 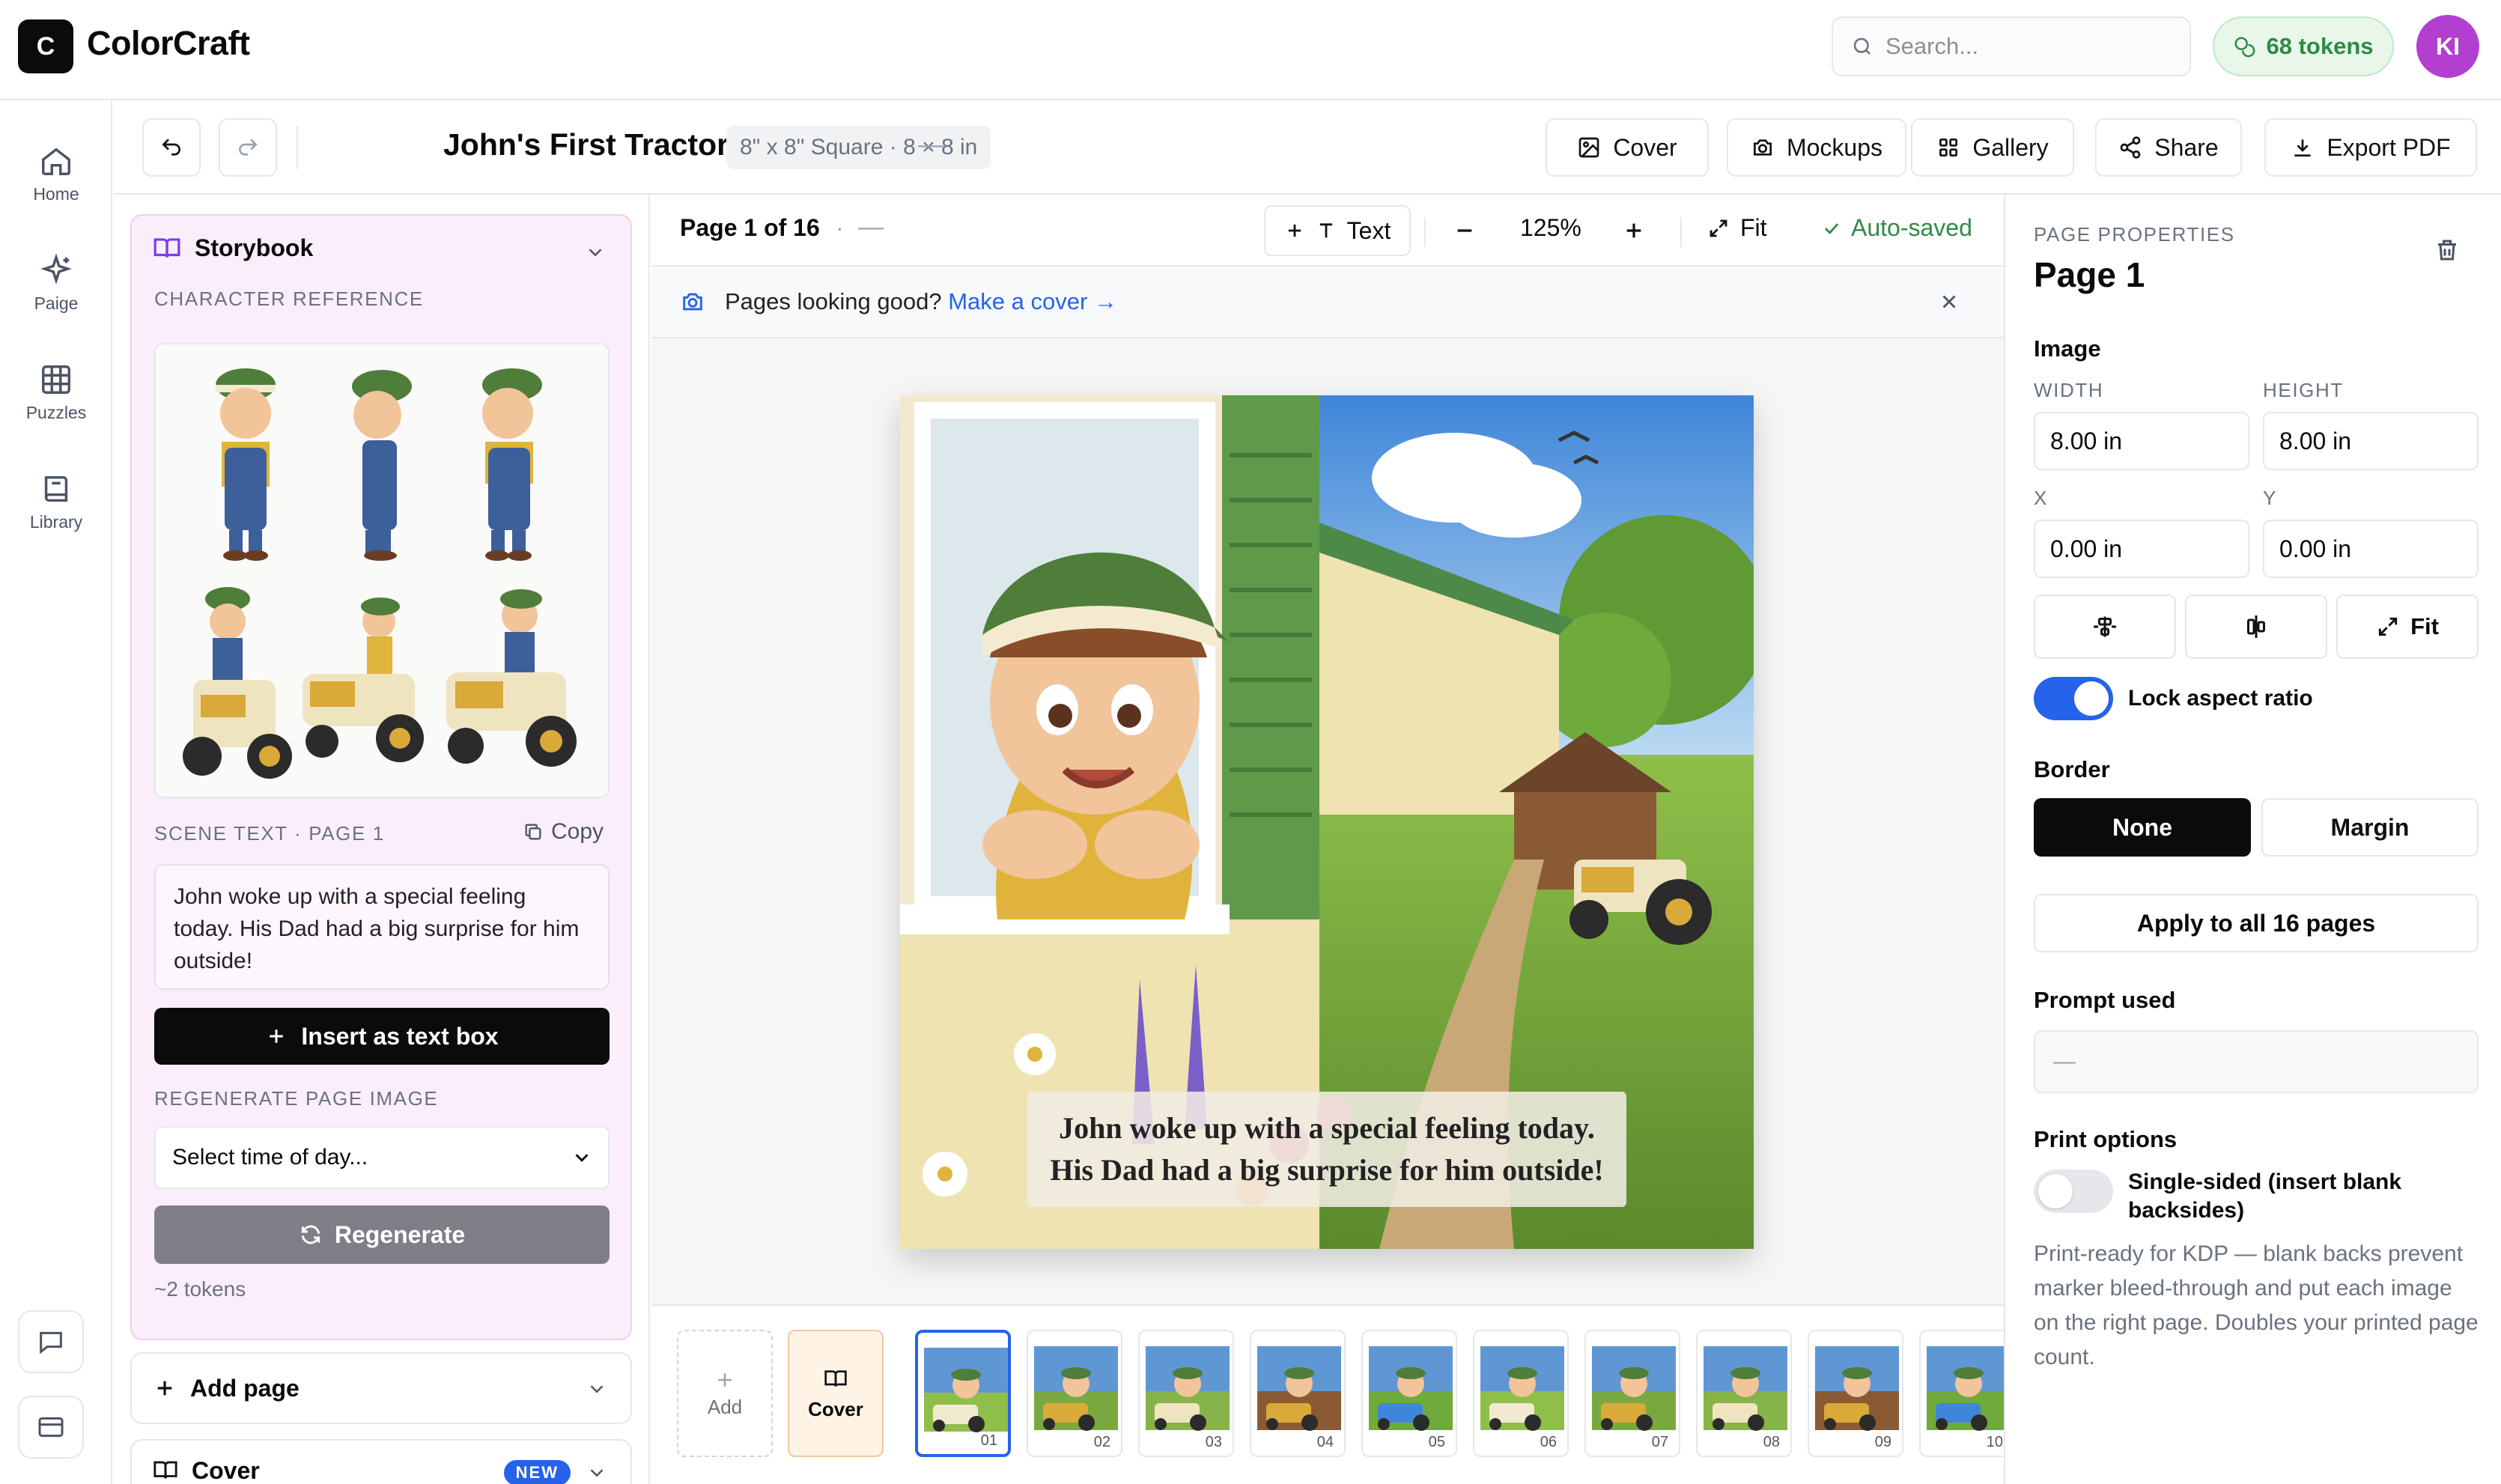 I want to click on make-cover-link: Make a cover →, so click(x=1032, y=301).